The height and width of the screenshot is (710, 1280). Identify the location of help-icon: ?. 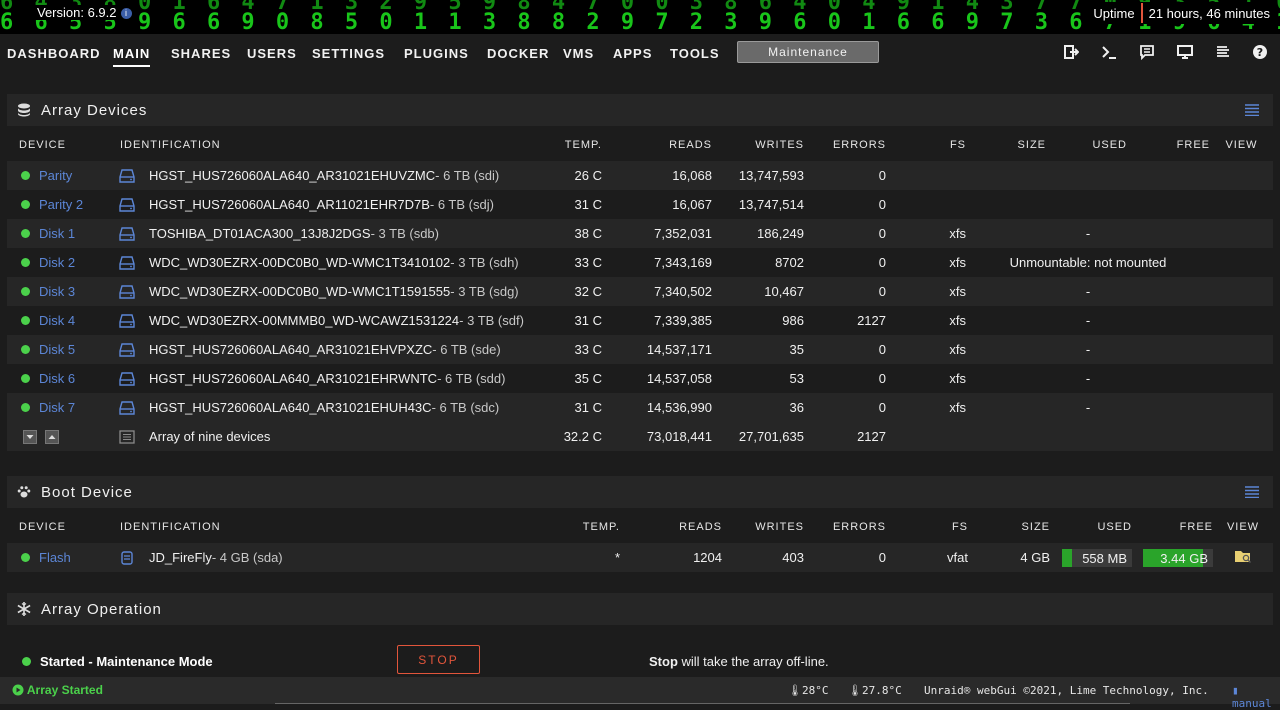
(1260, 52).